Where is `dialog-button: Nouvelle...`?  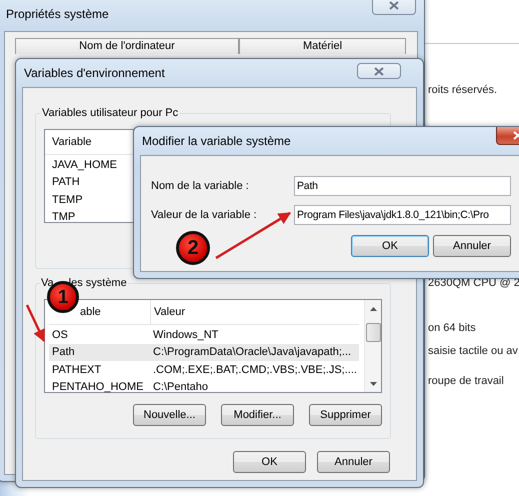 dialog-button: Nouvelle... is located at coordinates (169, 415).